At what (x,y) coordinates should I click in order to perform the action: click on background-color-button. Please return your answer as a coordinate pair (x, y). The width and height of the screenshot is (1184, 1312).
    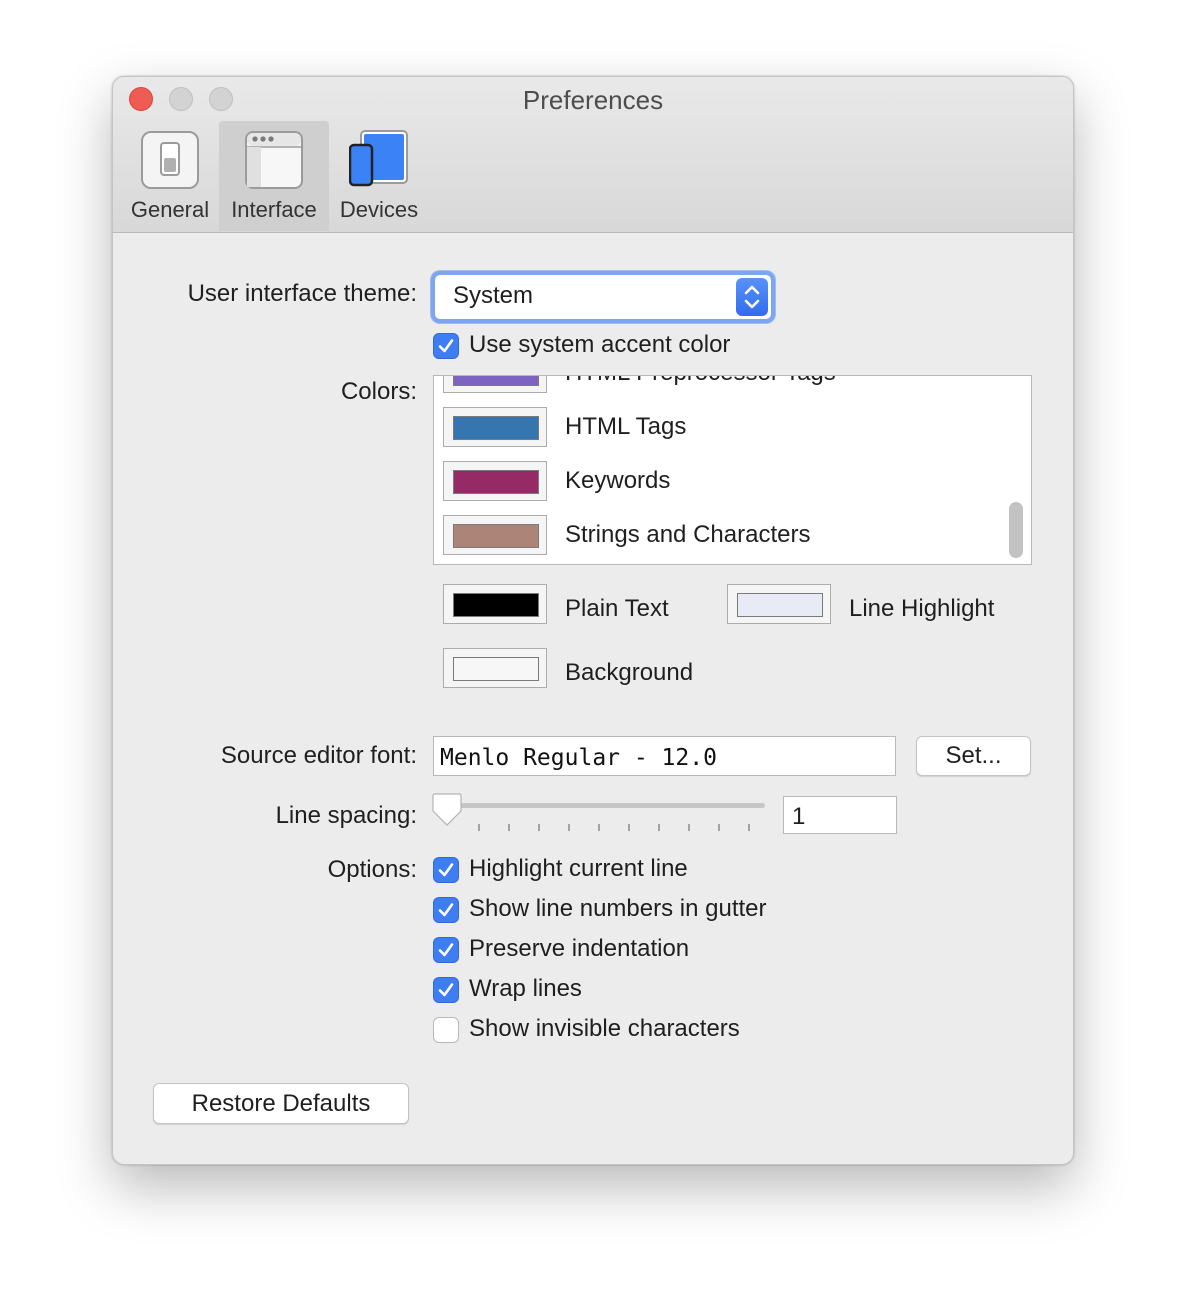
    Looking at the image, I should click on (495, 668).